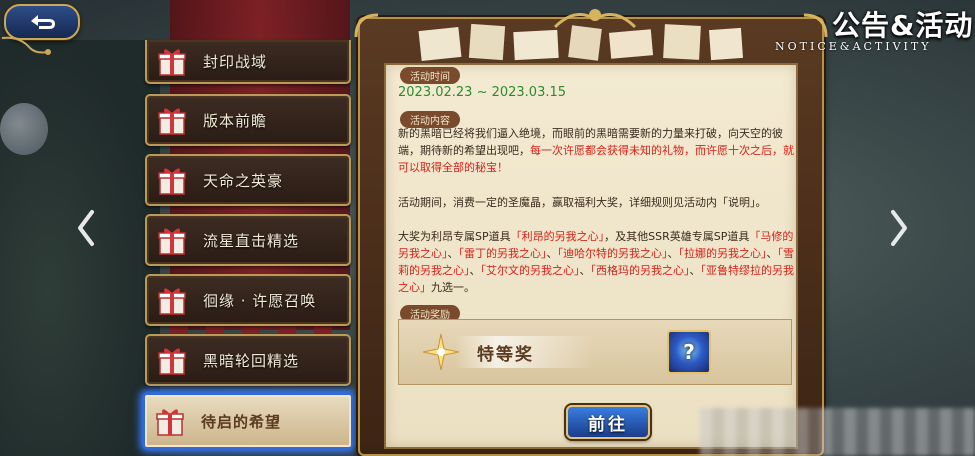 This screenshot has height=456, width=975. I want to click on menu-item-label: 待启的希望, so click(241, 421).